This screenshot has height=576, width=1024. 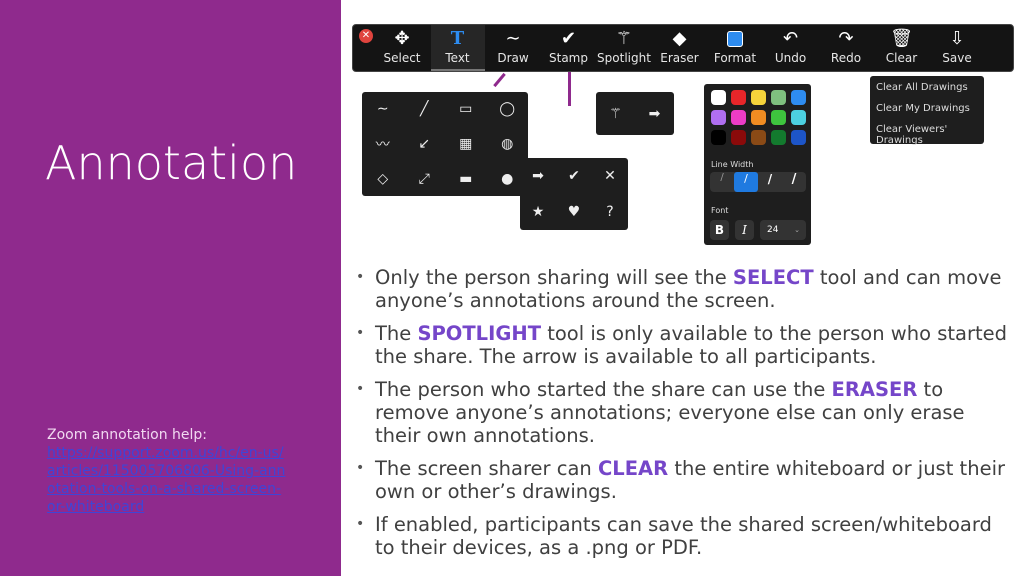 What do you see at coordinates (127, 435) in the screenshot?
I see `help-label: Zoom annotation help:` at bounding box center [127, 435].